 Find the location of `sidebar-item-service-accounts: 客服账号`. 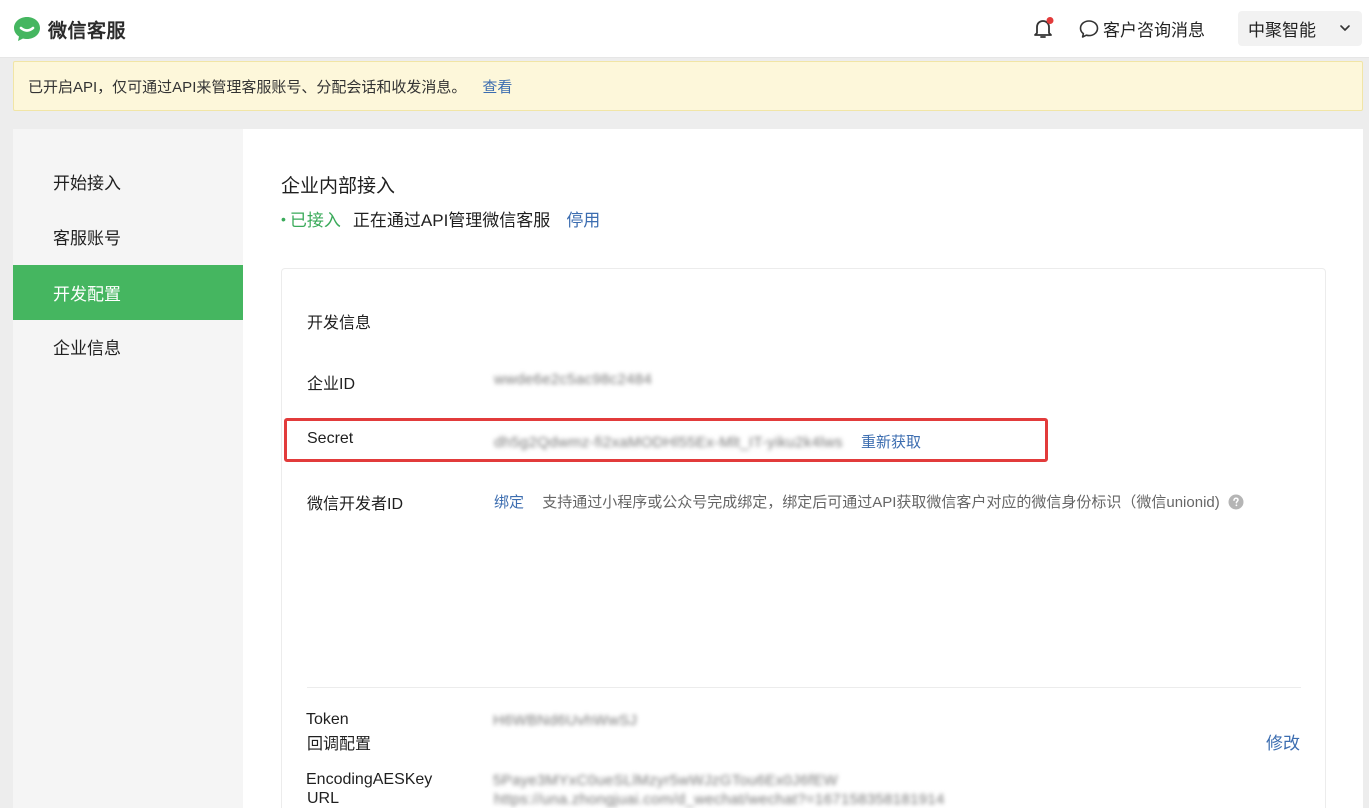

sidebar-item-service-accounts: 客服账号 is located at coordinates (128, 236).